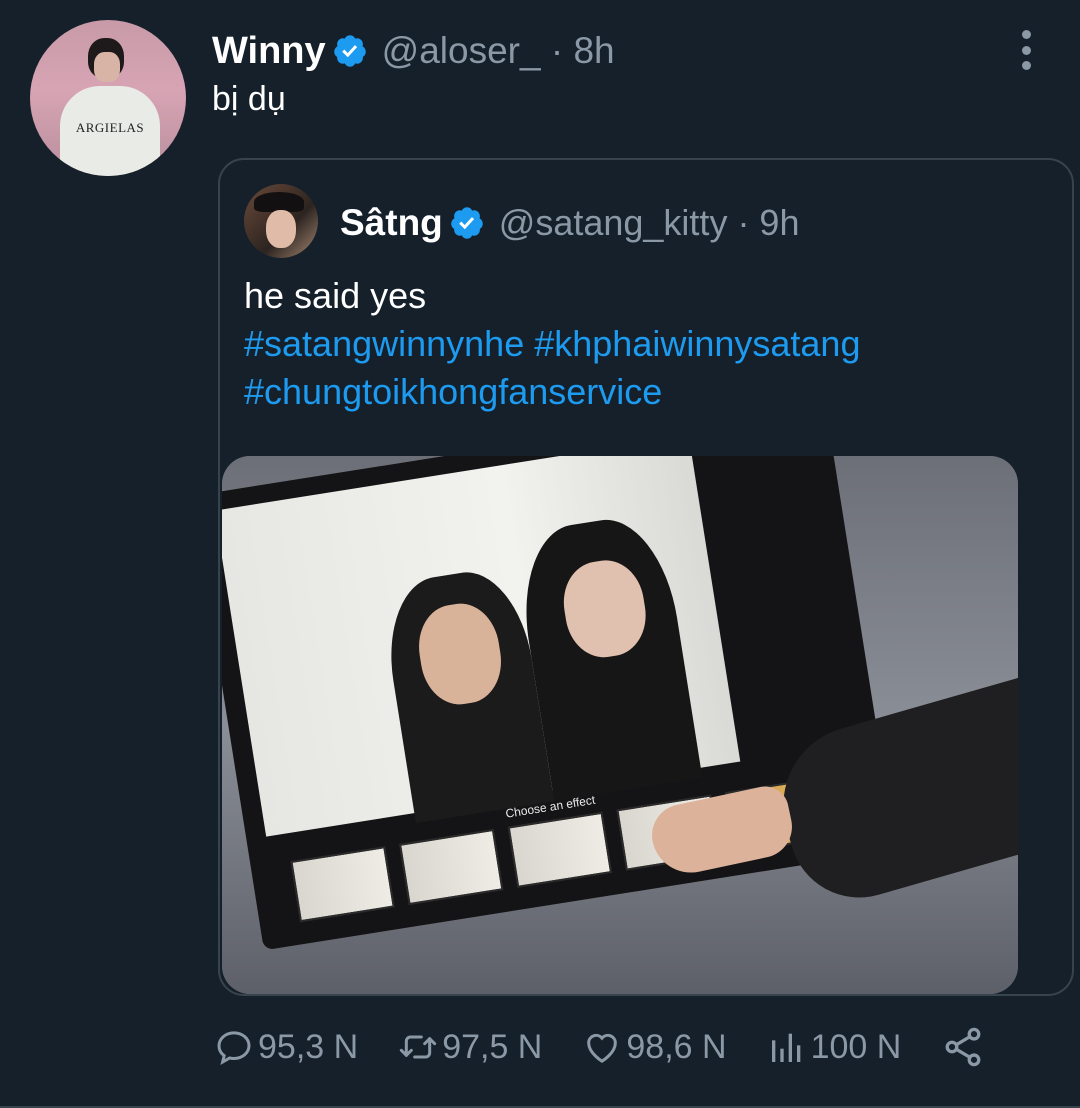 The height and width of the screenshot is (1108, 1080). What do you see at coordinates (602, 1048) in the screenshot?
I see `like-icon` at bounding box center [602, 1048].